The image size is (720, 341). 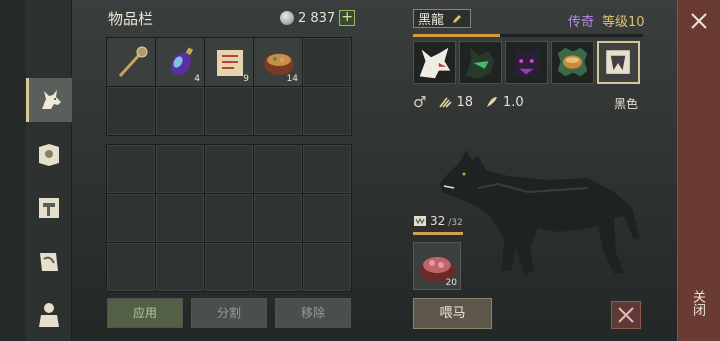 I want to click on tab-crafting, so click(x=49, y=208).